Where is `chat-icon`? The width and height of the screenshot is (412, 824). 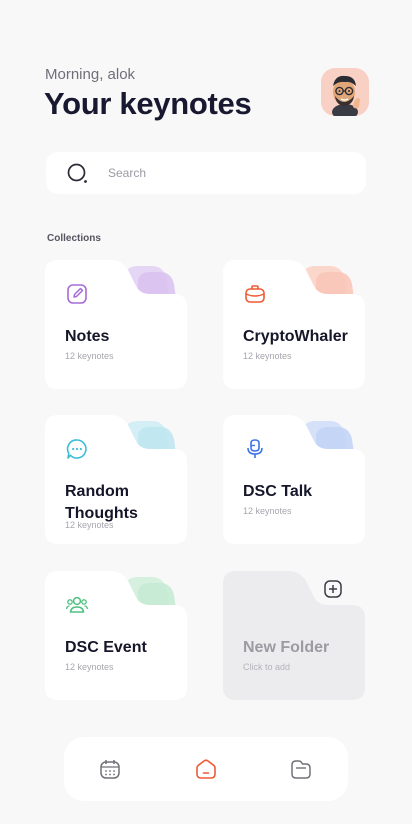 chat-icon is located at coordinates (77, 449).